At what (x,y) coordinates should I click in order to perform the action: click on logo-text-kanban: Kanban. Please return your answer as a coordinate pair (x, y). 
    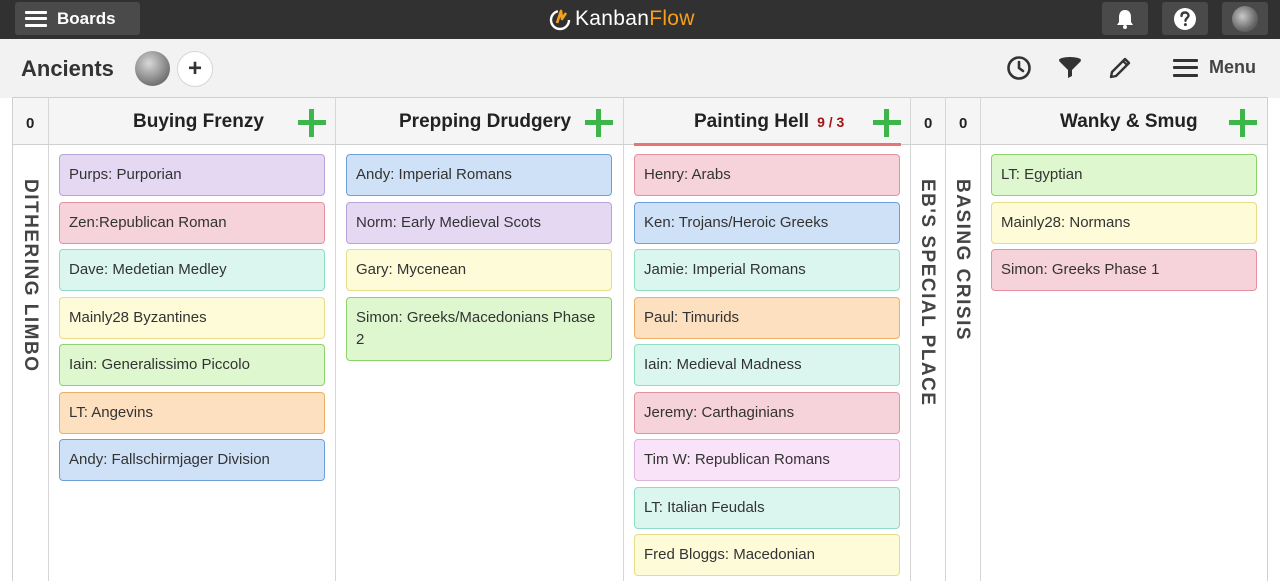
    Looking at the image, I should click on (612, 18).